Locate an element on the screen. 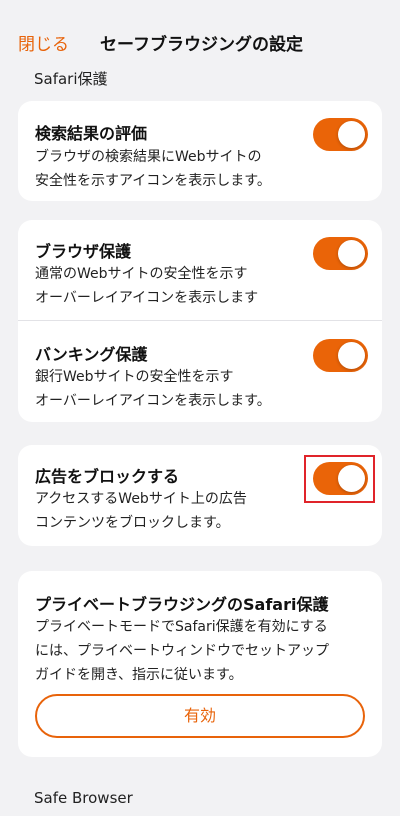 Image resolution: width=400 pixels, height=816 pixels. search-eval-desc: ブラウザの検索結果にWebサイトの 安全性を示すアイコンを表示します。 is located at coordinates (170, 169).